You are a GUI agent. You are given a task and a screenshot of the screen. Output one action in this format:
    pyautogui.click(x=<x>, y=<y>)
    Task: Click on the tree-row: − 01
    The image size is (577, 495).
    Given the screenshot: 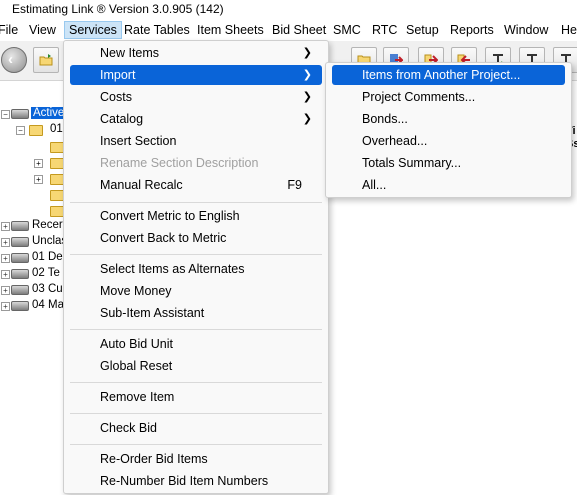 What is the action you would take?
    pyautogui.click(x=35, y=130)
    